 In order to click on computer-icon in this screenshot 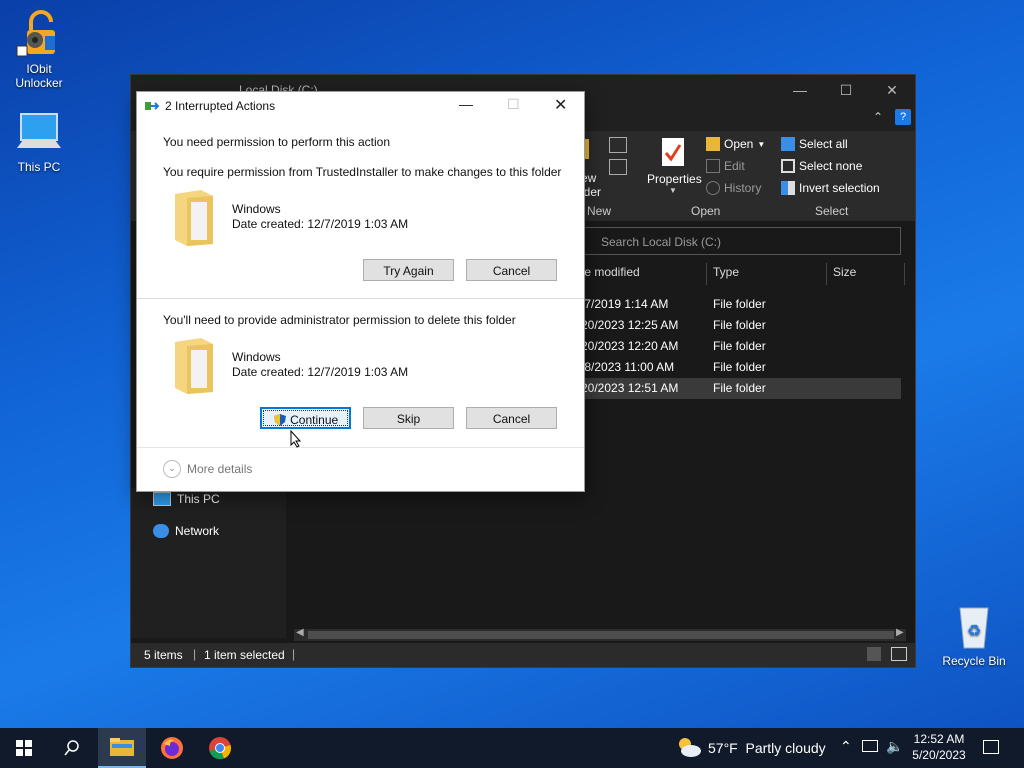, I will do `click(162, 499)`.